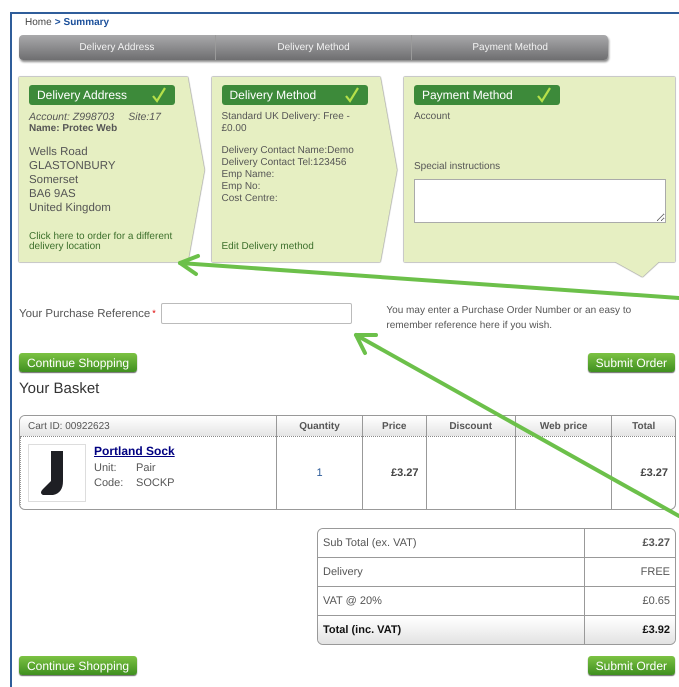 The width and height of the screenshot is (679, 687). I want to click on column-header: Price, so click(394, 426).